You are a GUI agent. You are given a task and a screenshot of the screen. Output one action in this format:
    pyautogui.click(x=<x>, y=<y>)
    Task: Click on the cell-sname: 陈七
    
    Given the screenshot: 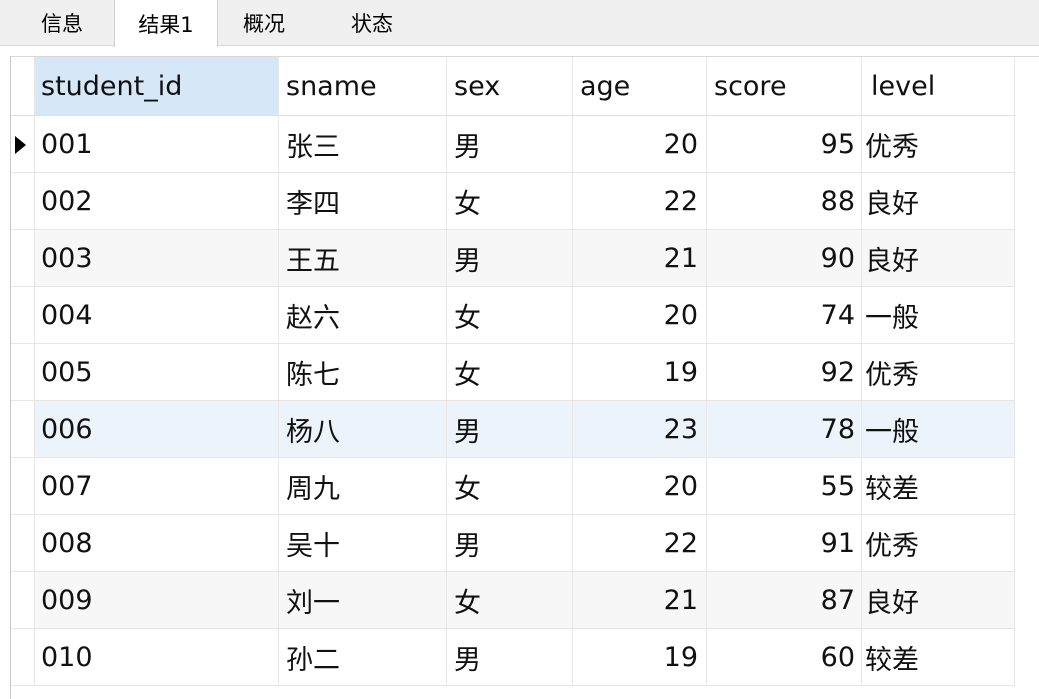 What is the action you would take?
    pyautogui.click(x=363, y=372)
    